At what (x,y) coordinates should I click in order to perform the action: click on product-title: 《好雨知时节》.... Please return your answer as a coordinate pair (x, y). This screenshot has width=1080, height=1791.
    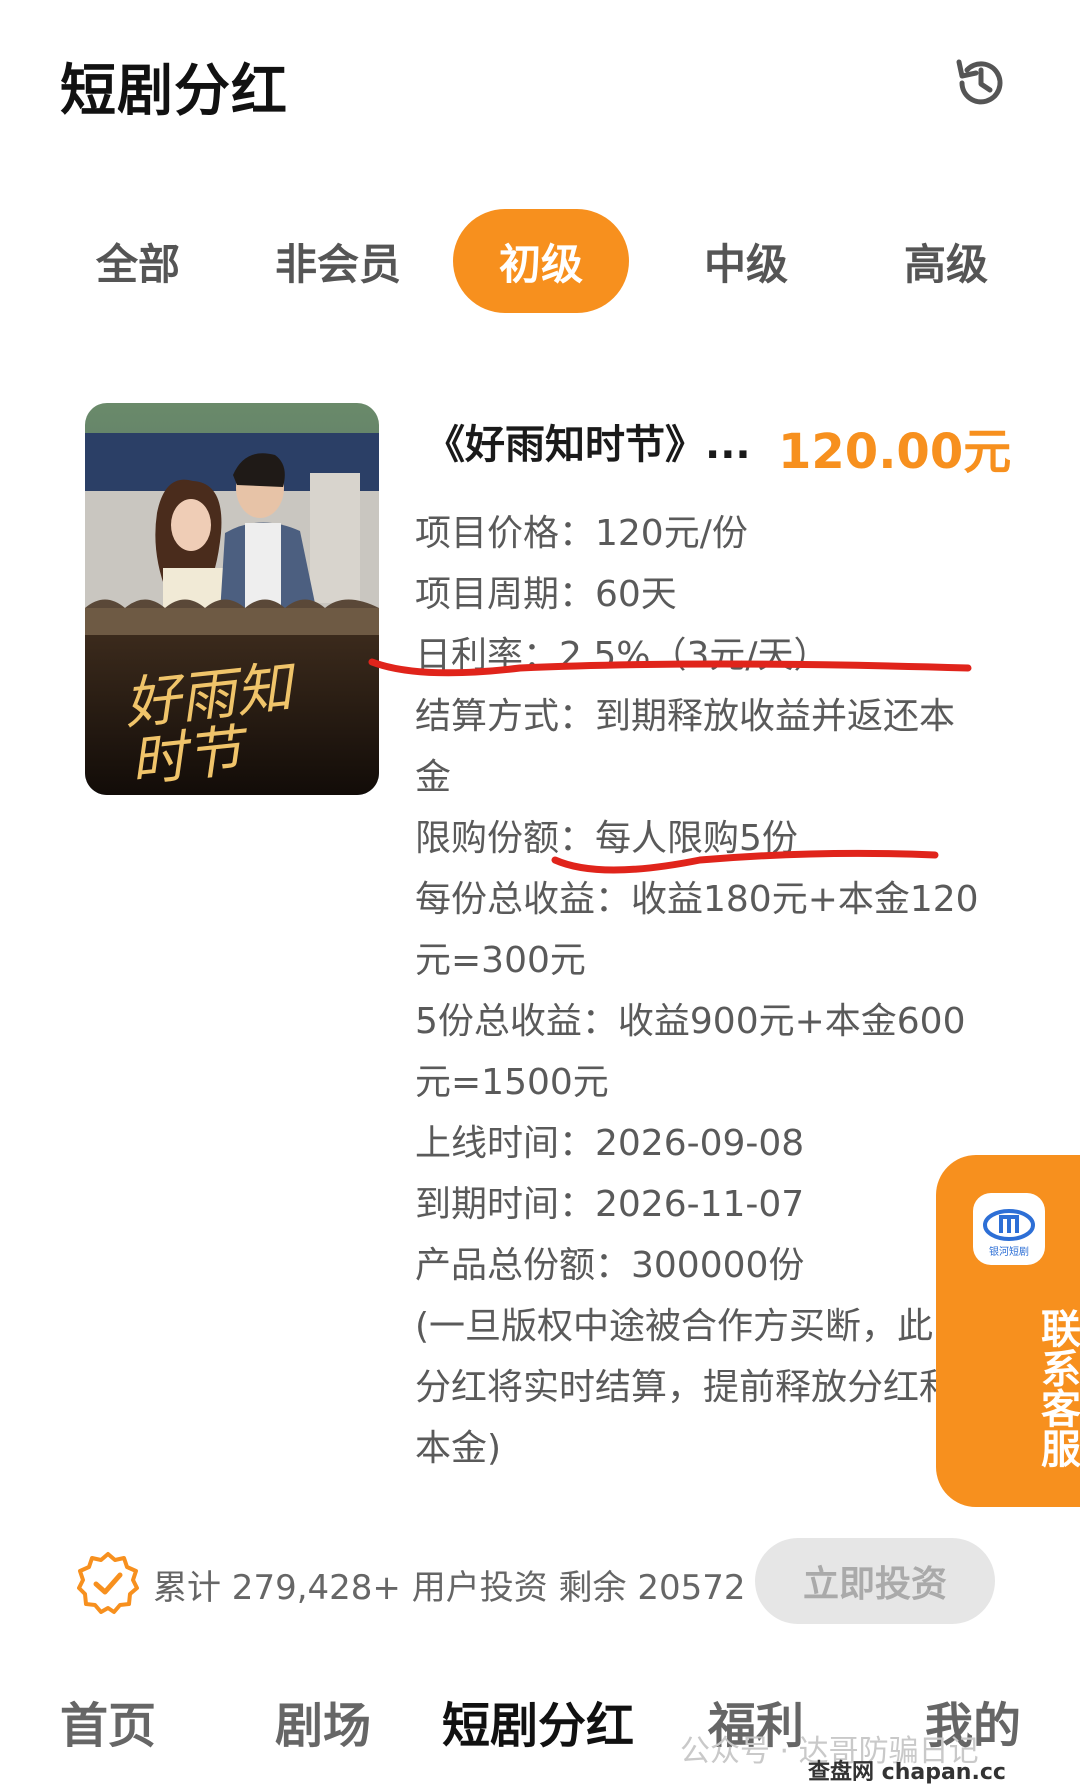
    Looking at the image, I should click on (588, 441).